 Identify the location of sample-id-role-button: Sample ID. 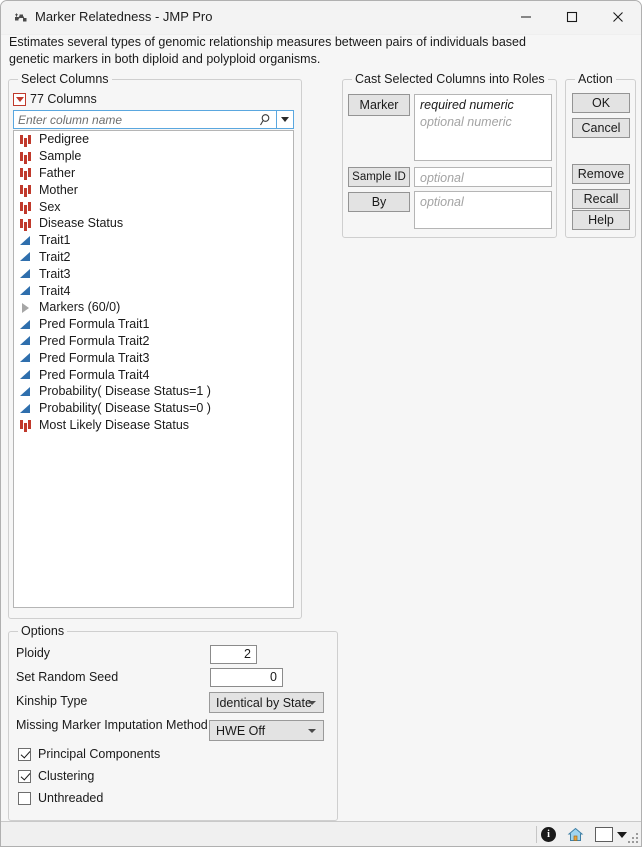
(379, 177).